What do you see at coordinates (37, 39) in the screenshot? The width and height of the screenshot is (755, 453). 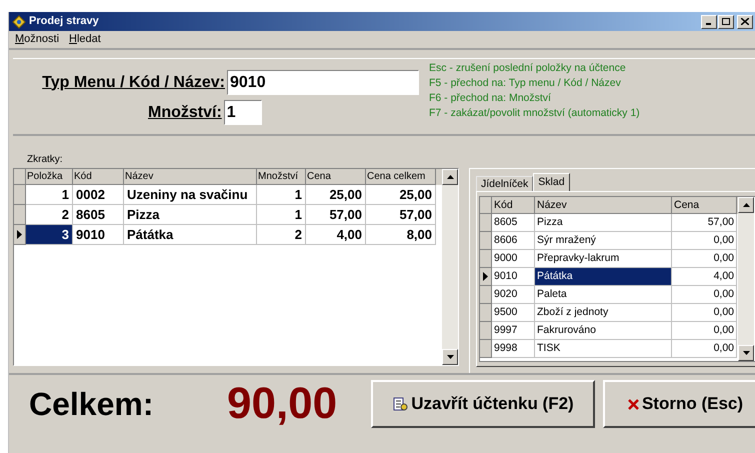 I see `menu-item: Možnosti` at bounding box center [37, 39].